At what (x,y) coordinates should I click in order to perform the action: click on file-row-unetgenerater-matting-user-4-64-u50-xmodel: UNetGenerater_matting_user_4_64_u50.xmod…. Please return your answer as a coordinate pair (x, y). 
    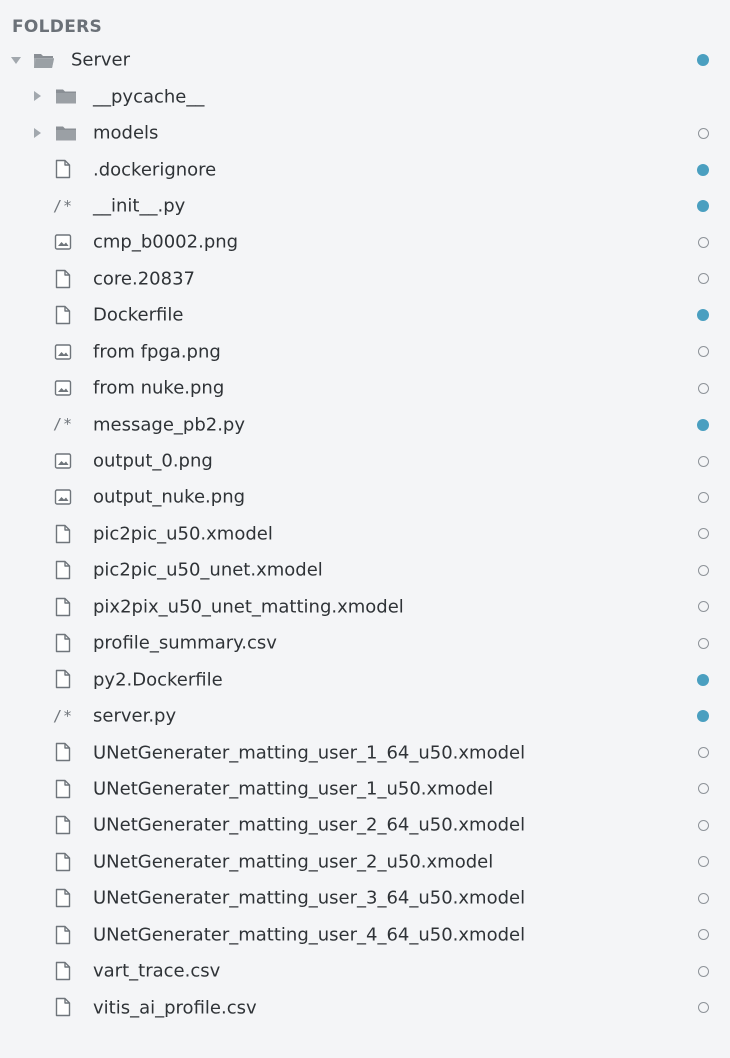
    Looking at the image, I should click on (365, 935).